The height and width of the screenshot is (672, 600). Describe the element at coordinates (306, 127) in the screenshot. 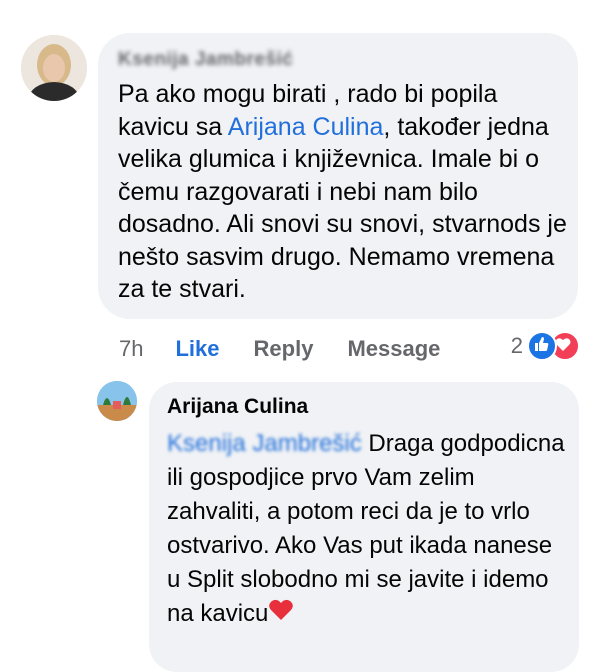

I see `mention-link: Arijana Culina` at that location.